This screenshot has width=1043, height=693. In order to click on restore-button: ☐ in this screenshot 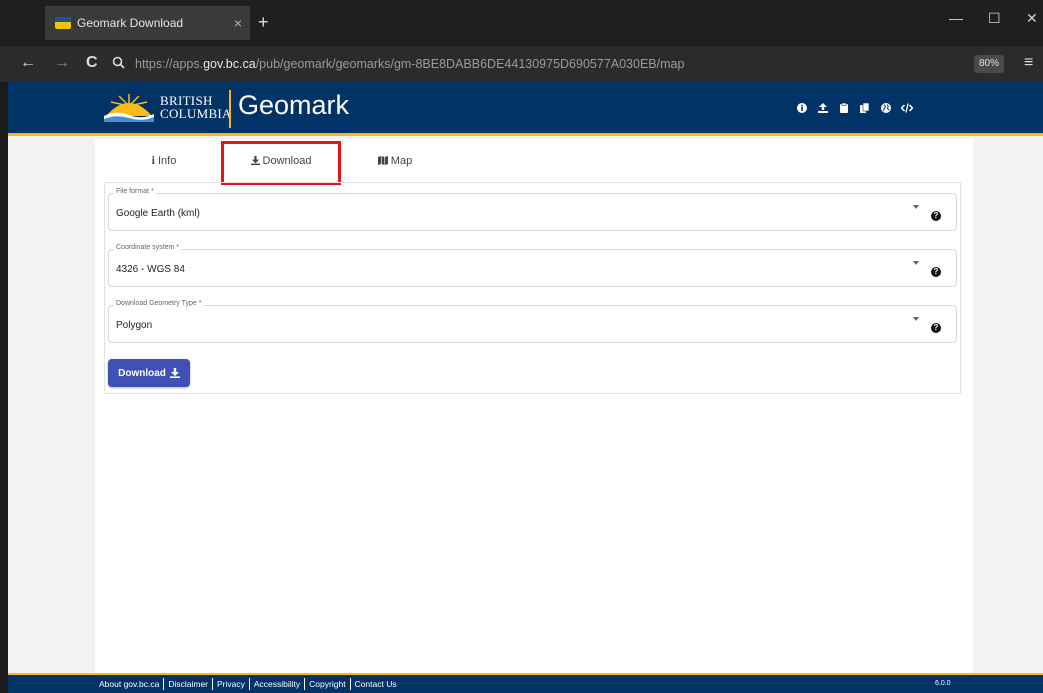, I will do `click(994, 18)`.